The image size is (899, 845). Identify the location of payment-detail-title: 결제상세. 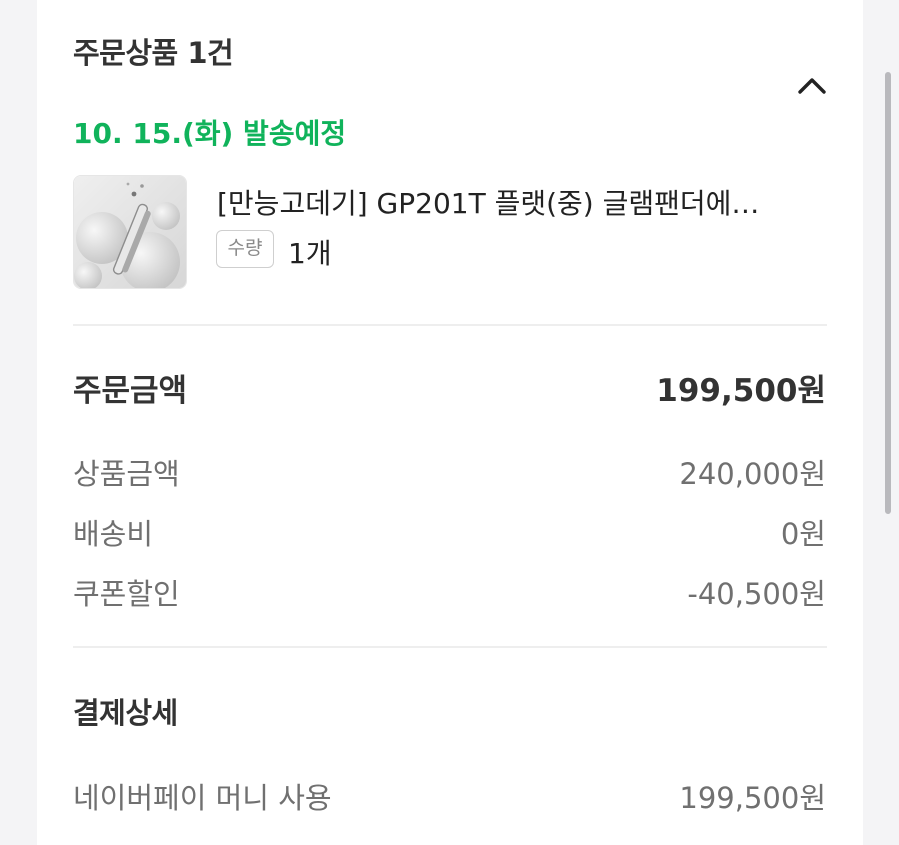
(125, 713).